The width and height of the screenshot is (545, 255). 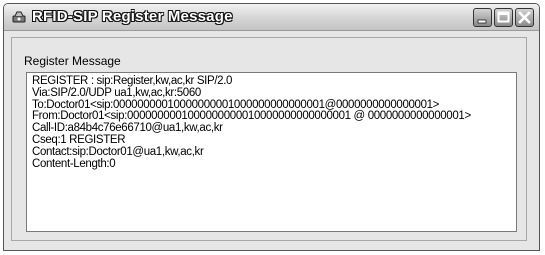 I want to click on minimize-button, so click(x=482, y=17).